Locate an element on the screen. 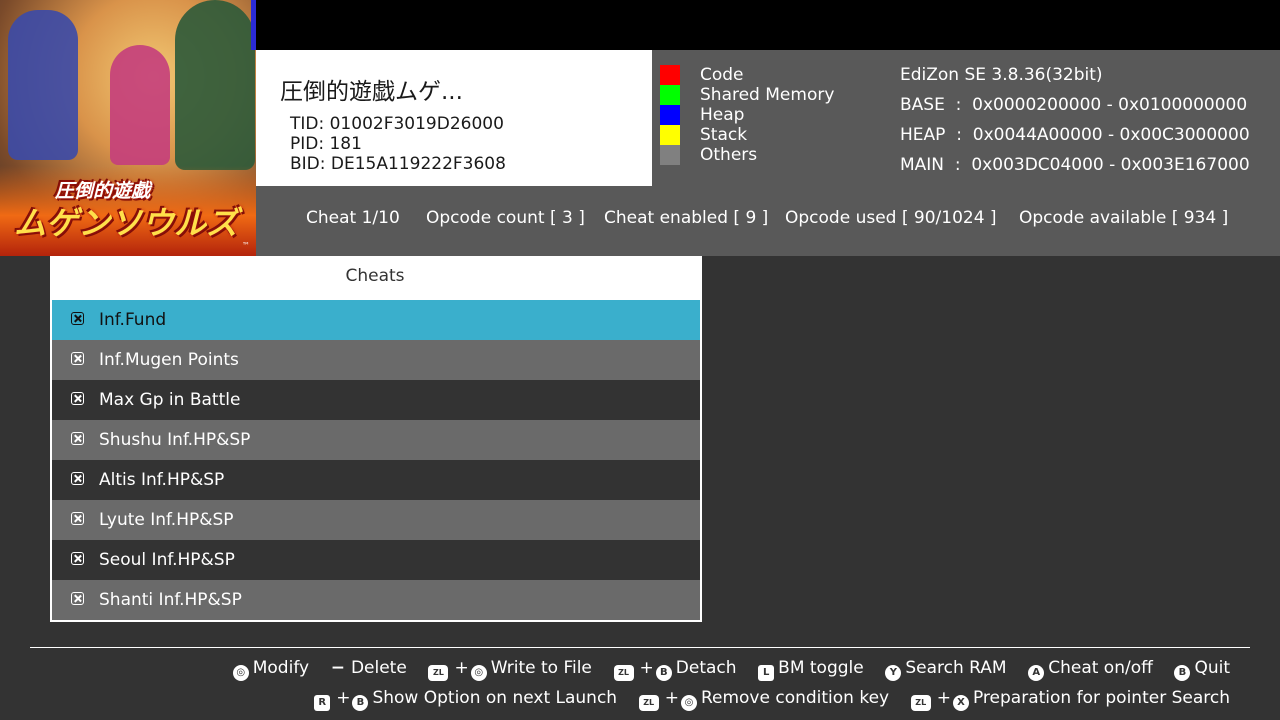 This screenshot has height=720, width=1280. hint-delete-label: Delete is located at coordinates (378, 668).